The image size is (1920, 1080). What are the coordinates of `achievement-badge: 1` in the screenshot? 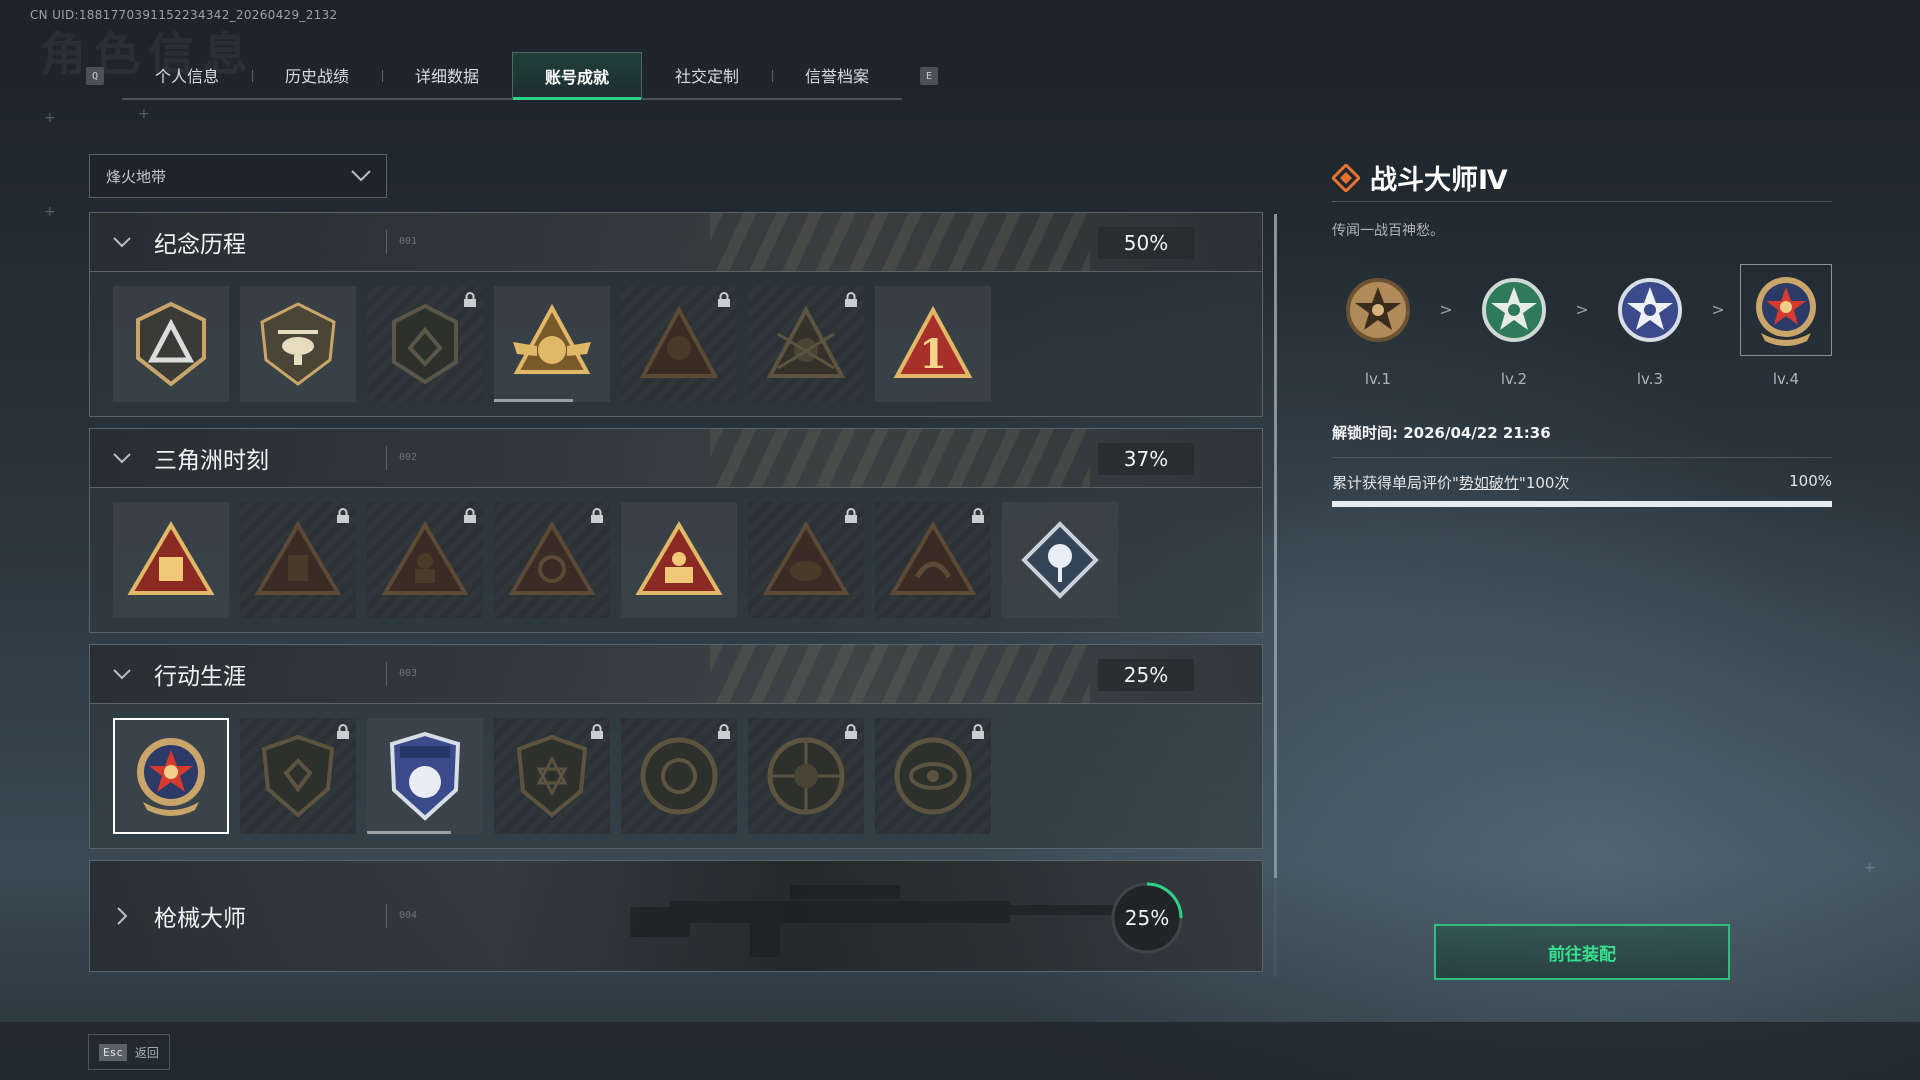 It's located at (933, 344).